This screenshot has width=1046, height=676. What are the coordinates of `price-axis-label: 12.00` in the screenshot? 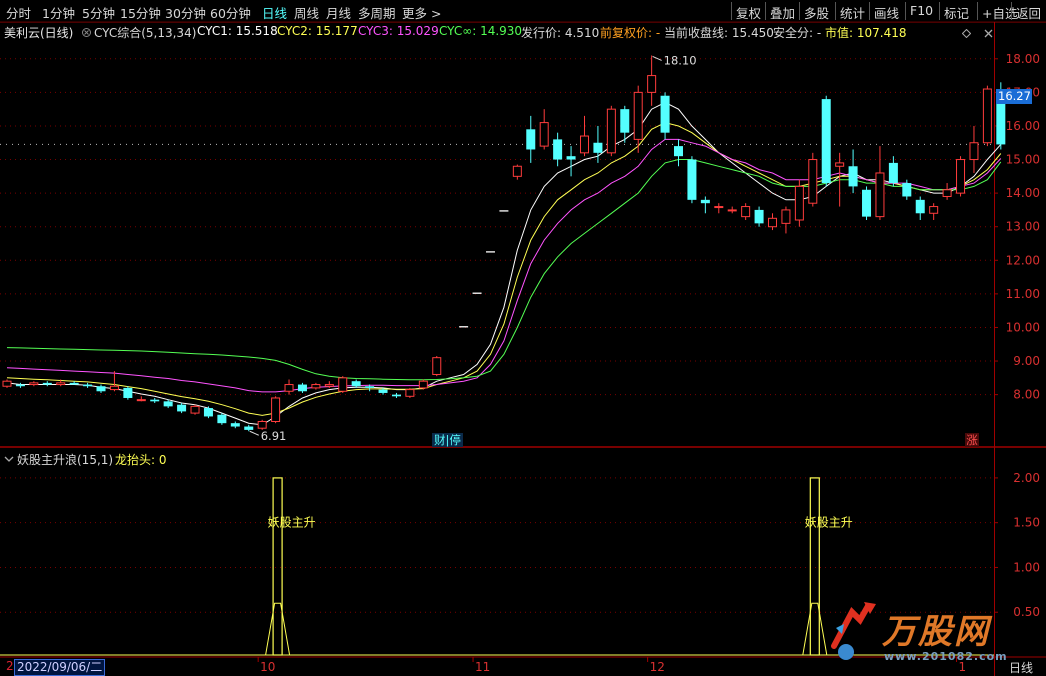 It's located at (1023, 260).